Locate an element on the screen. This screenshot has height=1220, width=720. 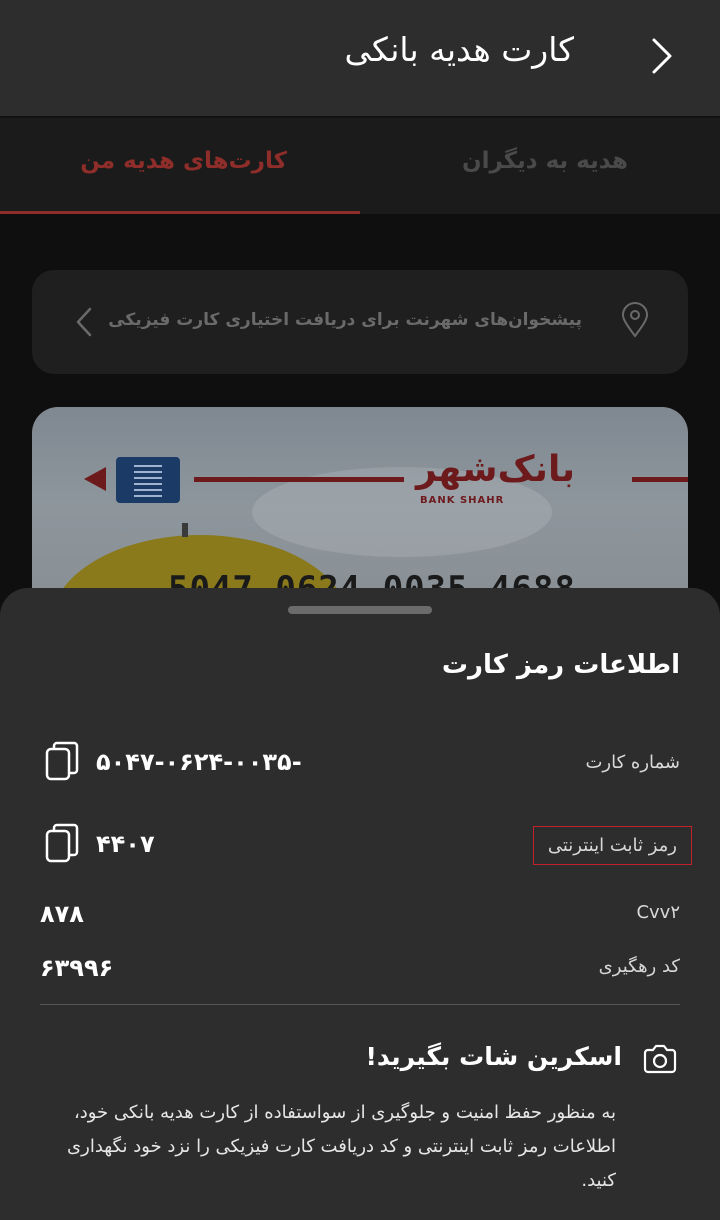
cvv2-value: ۸۷۸ is located at coordinates (62, 914).